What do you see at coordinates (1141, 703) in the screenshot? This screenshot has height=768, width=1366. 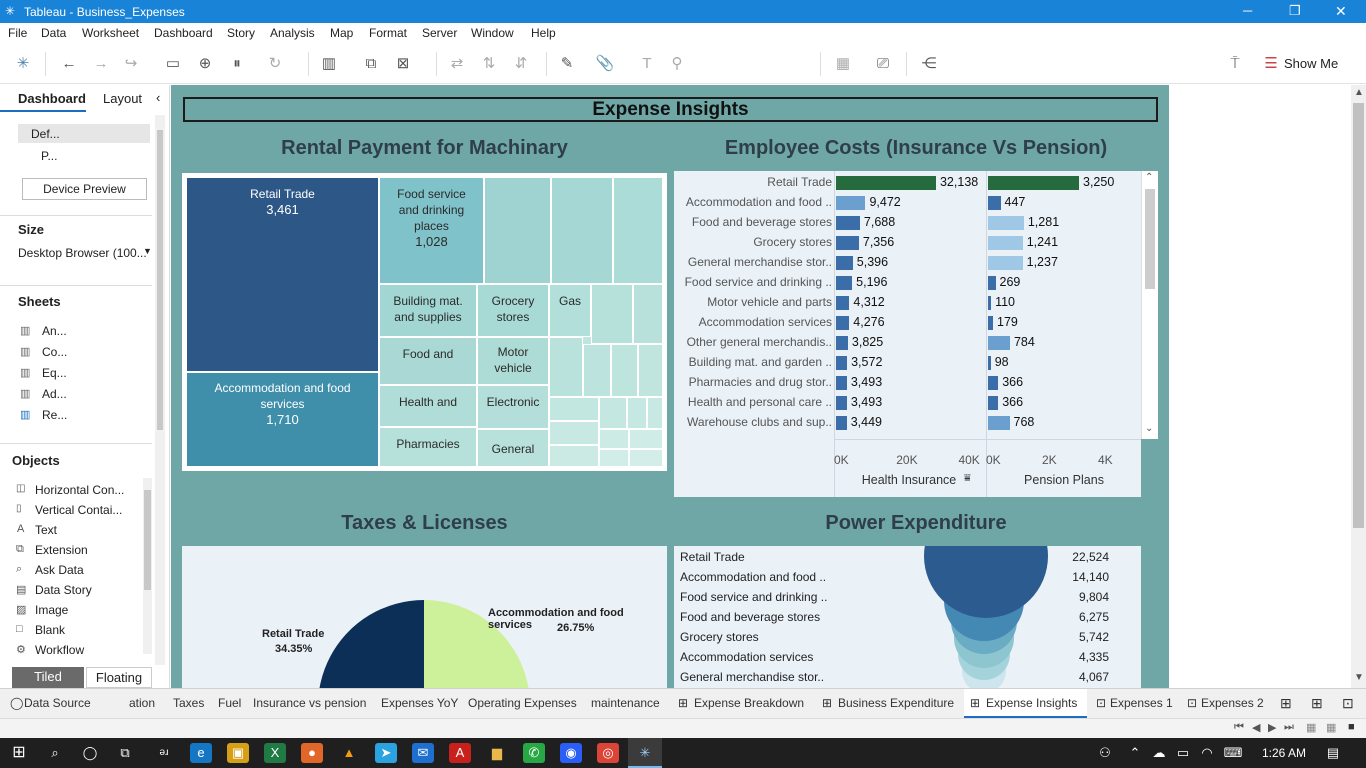 I see `tab-story: Expenses 1` at bounding box center [1141, 703].